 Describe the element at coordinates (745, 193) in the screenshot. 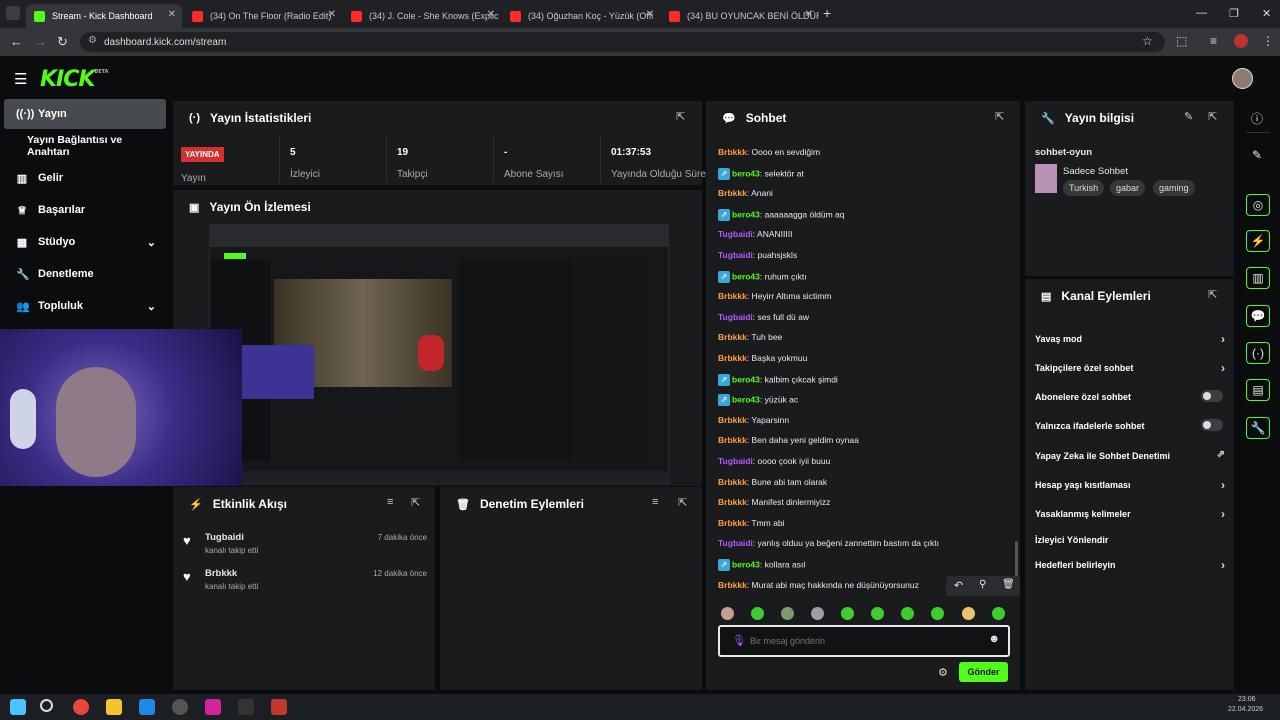

I see `chat-message: Brbkkk: Anani` at that location.